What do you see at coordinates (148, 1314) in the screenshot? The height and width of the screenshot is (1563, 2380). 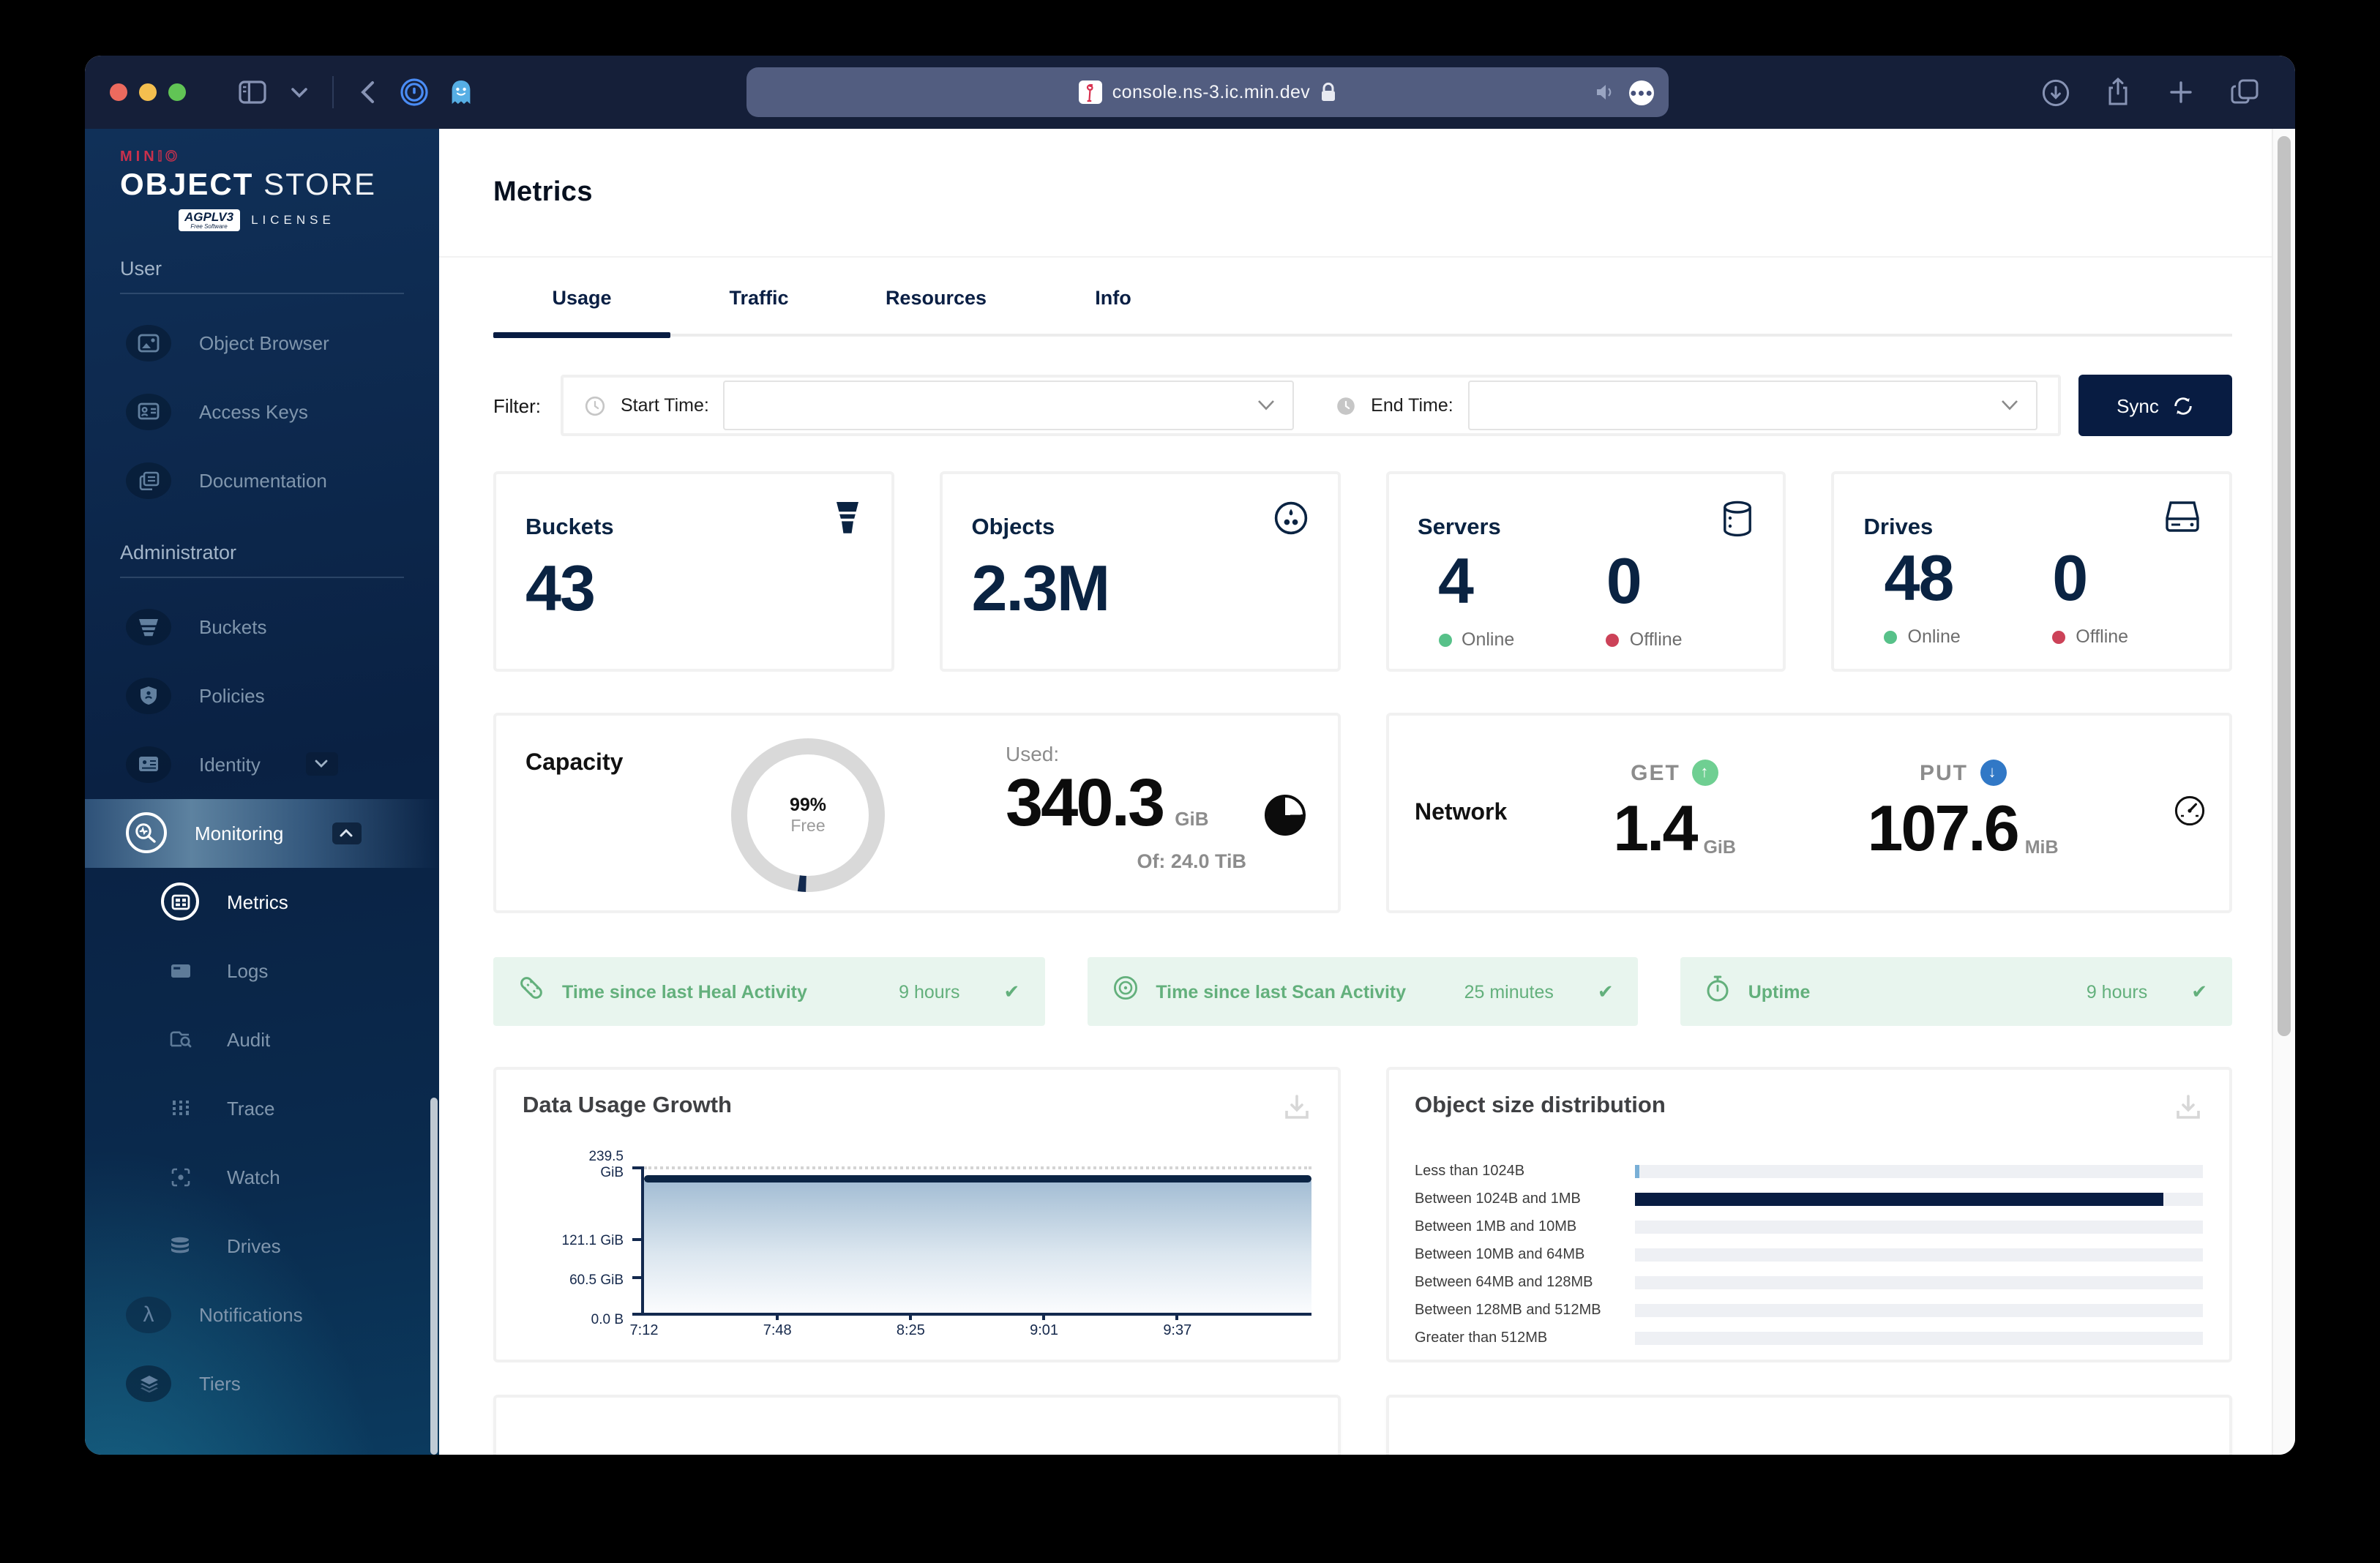 I see `notifications-icon: λ` at bounding box center [148, 1314].